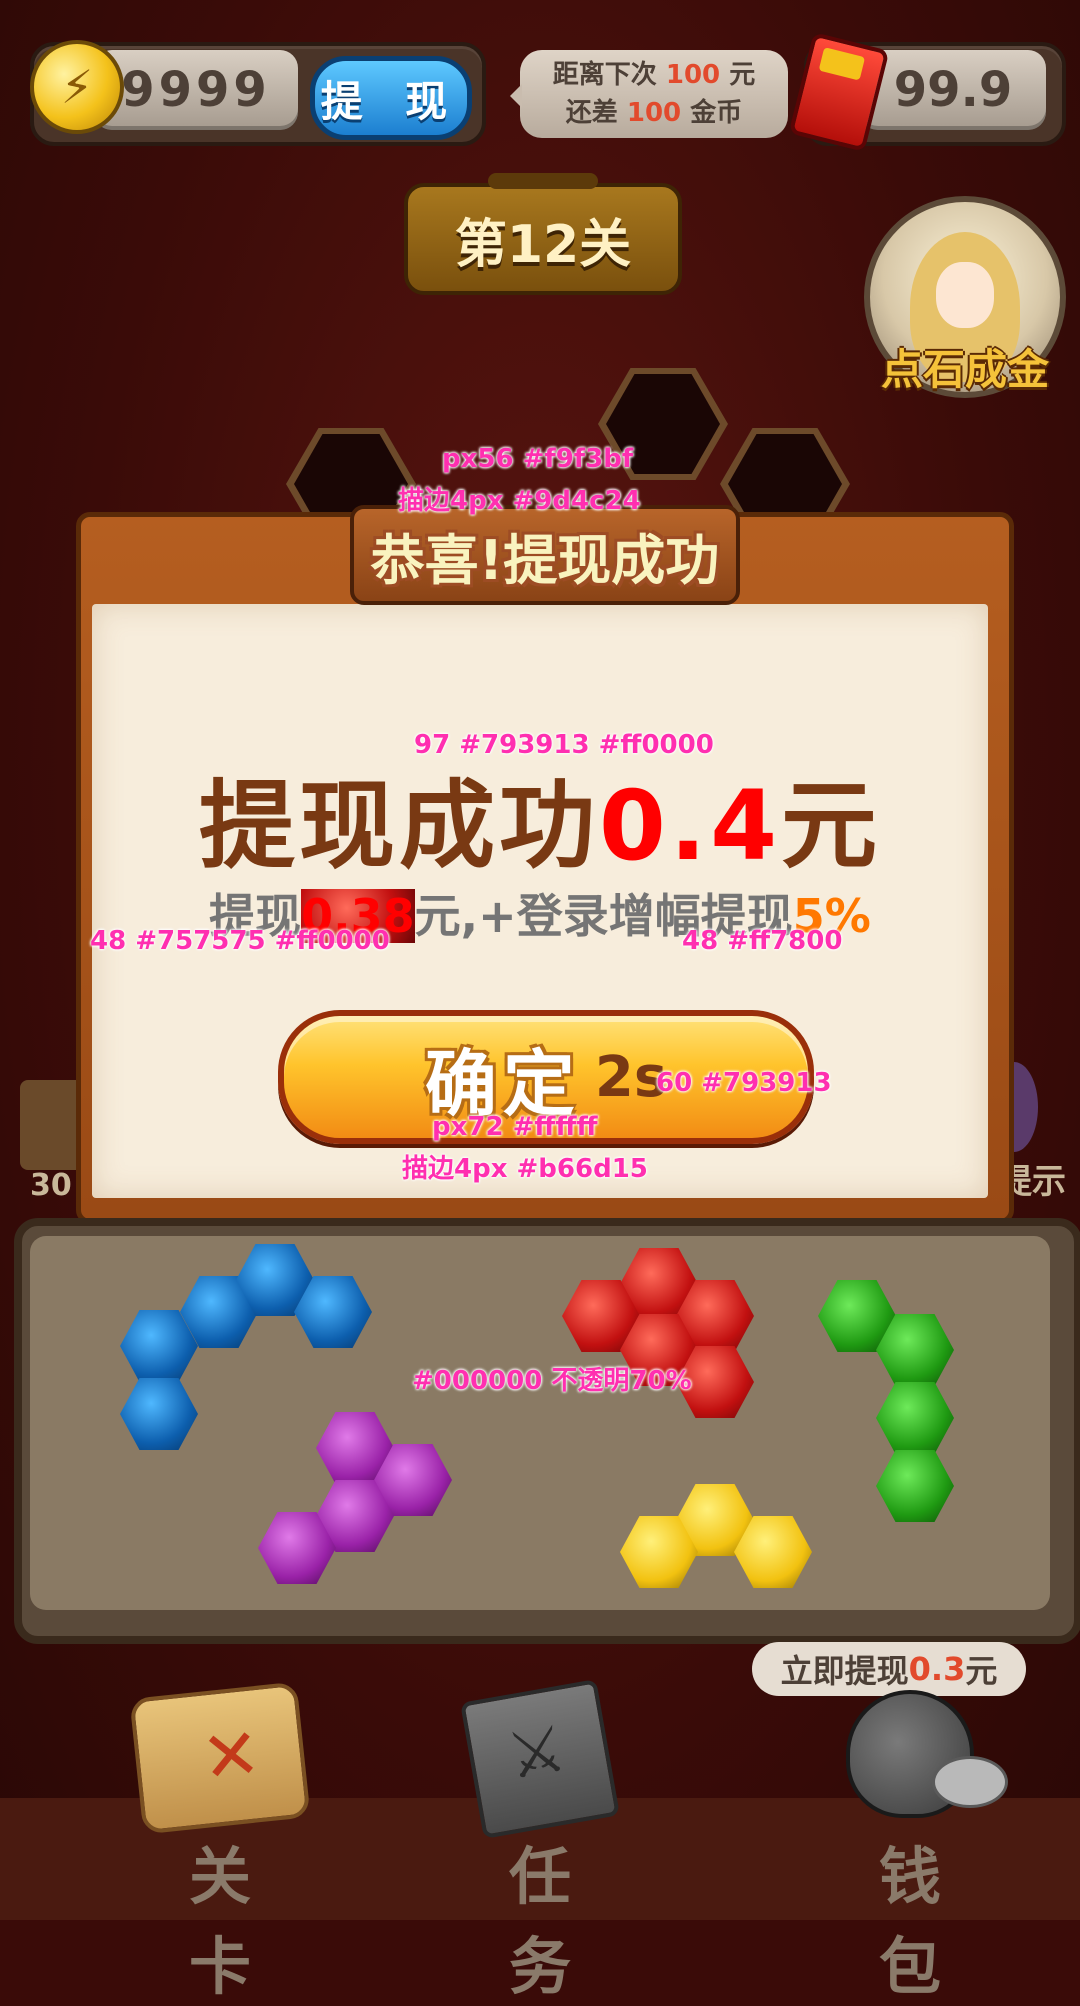 The image size is (1080, 2006). Describe the element at coordinates (654, 113) in the screenshot. I see `tip-line-2: 还差 100 金币` at that location.